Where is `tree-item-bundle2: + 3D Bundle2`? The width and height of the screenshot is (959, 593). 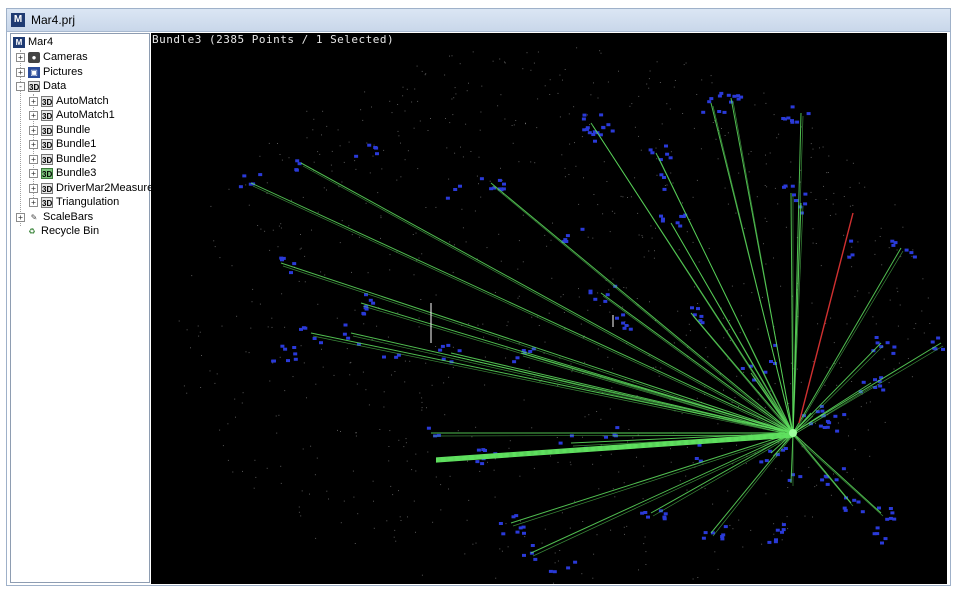
tree-item-bundle2: + 3D Bundle2 is located at coordinates (62, 159).